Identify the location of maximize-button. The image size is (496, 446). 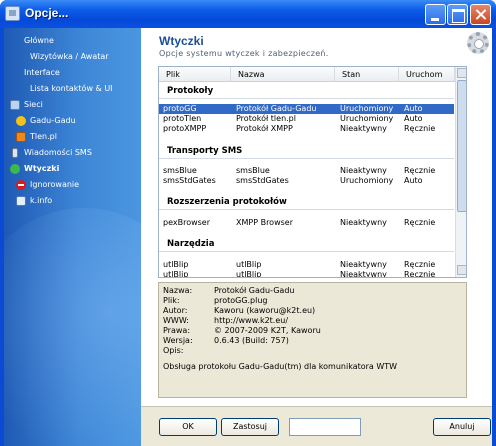
(457, 14).